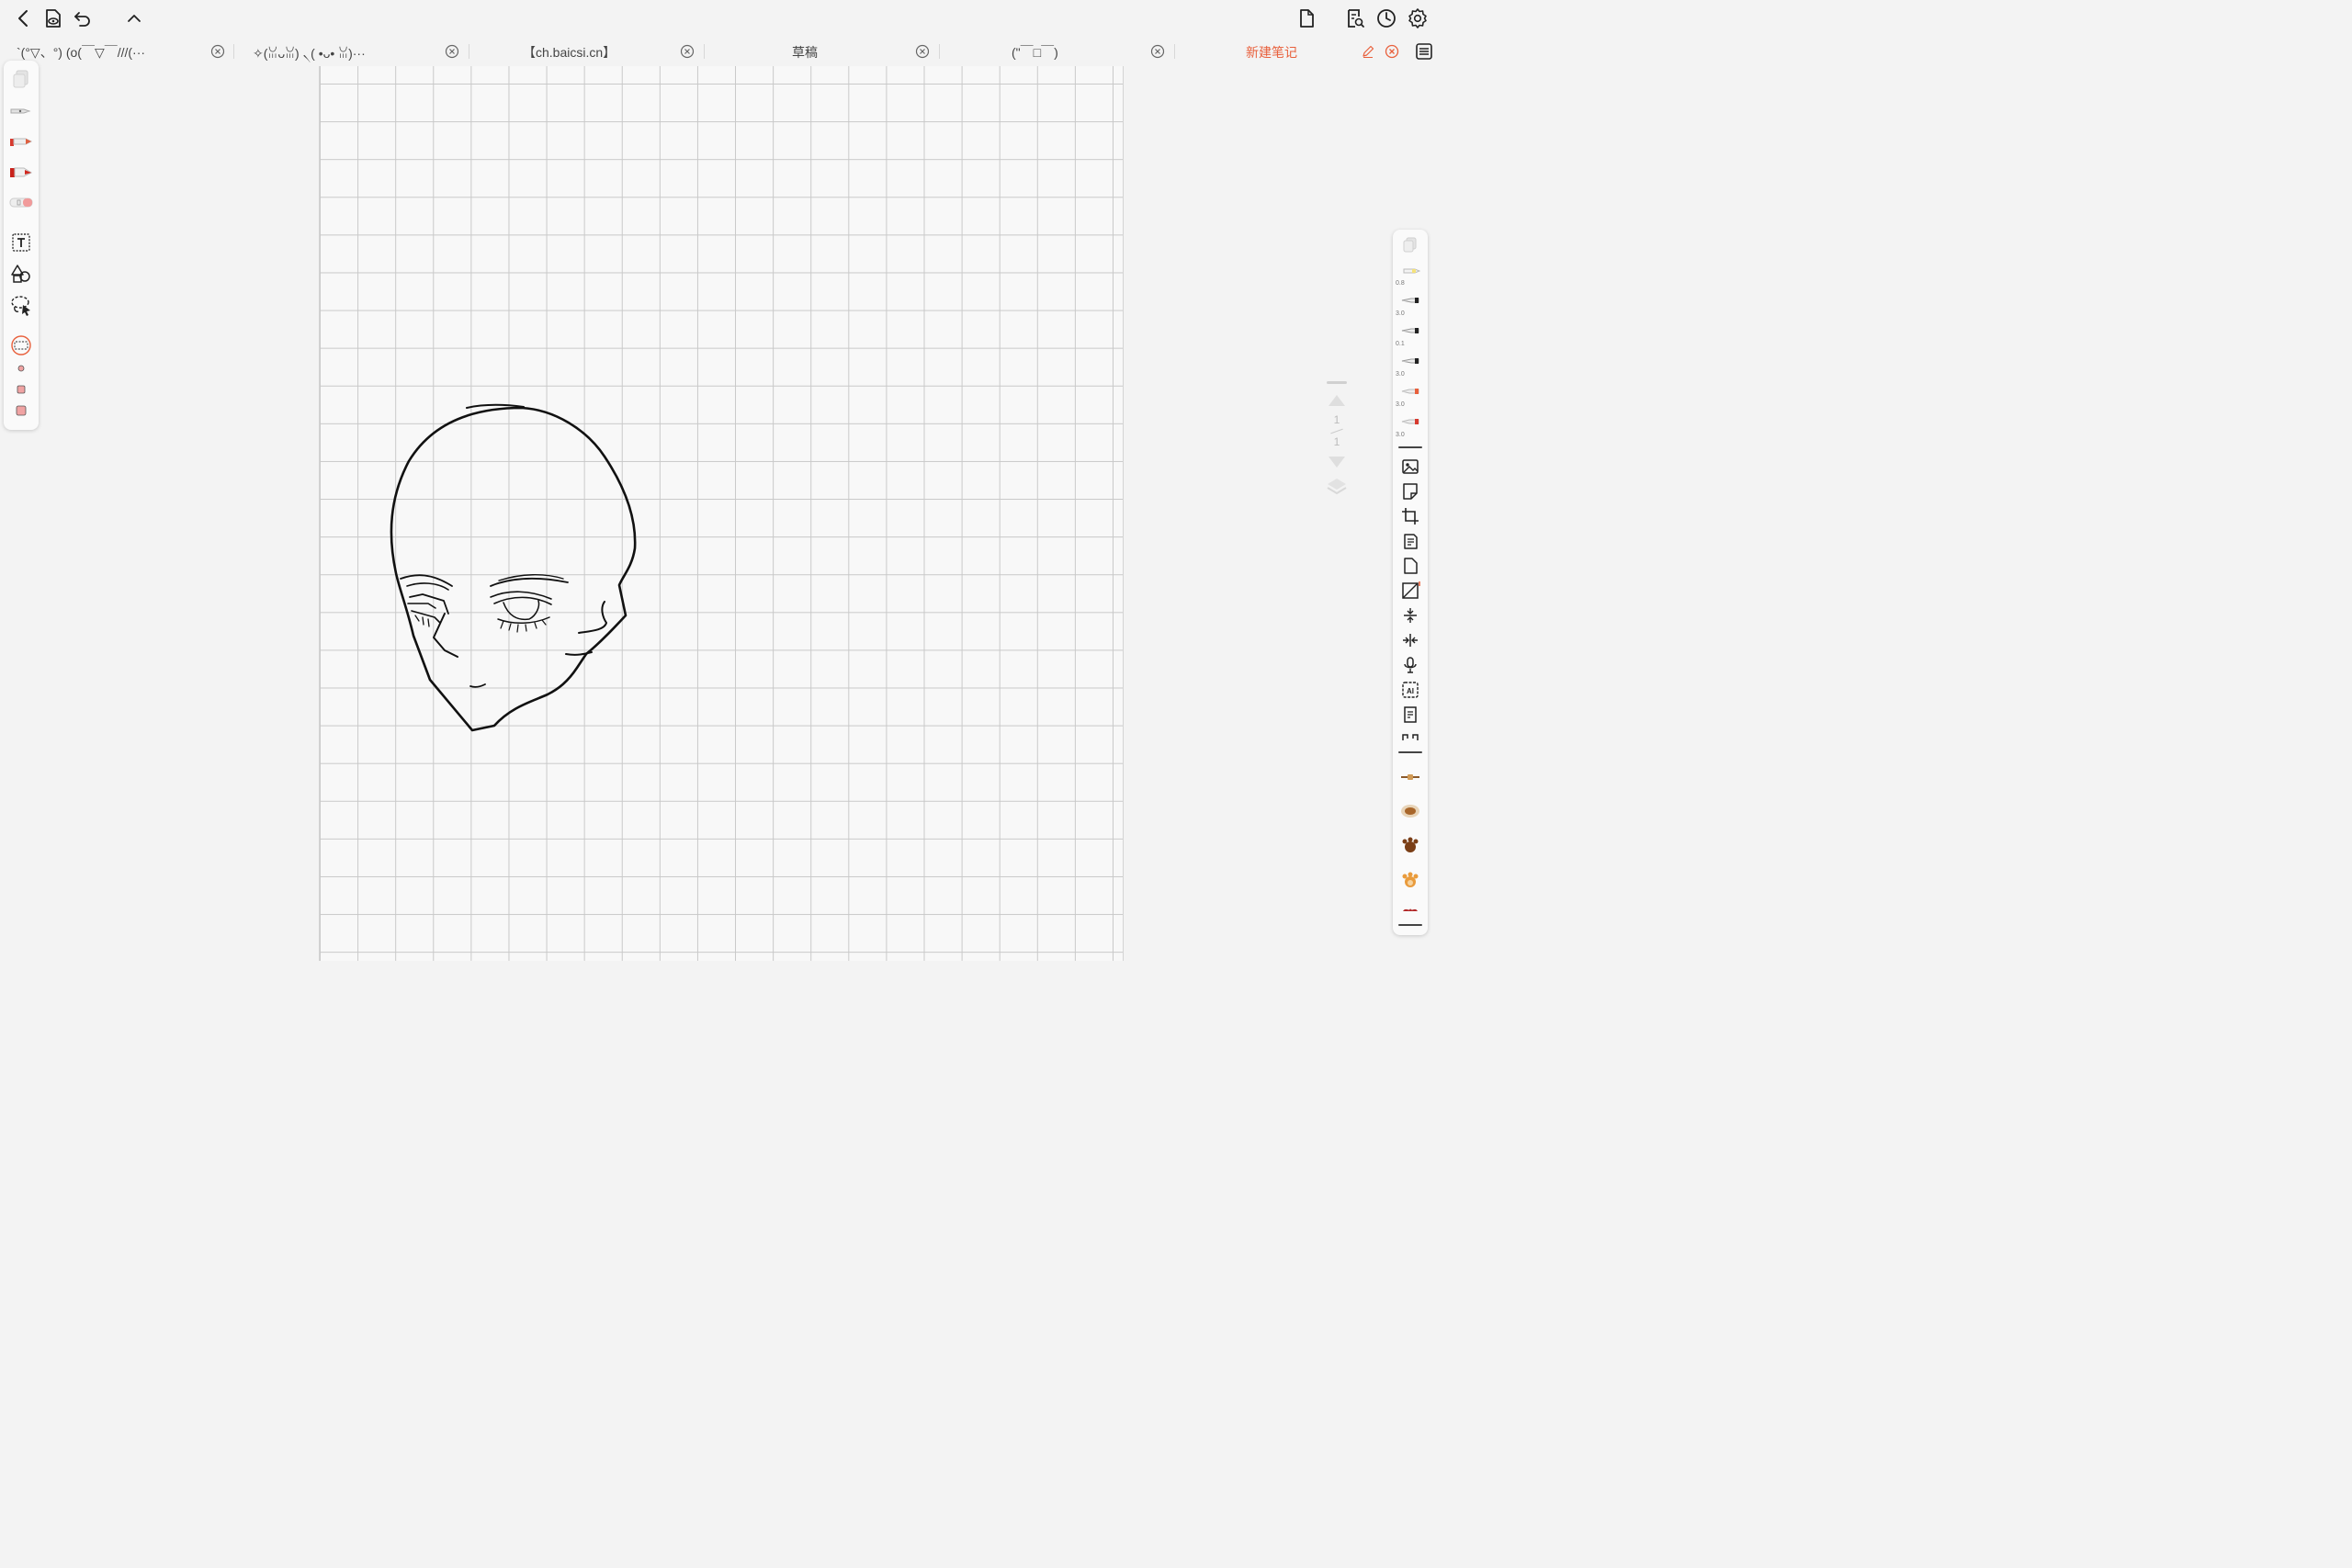 This screenshot has width=2352, height=1568. I want to click on total-page-number: 1, so click(1336, 442).